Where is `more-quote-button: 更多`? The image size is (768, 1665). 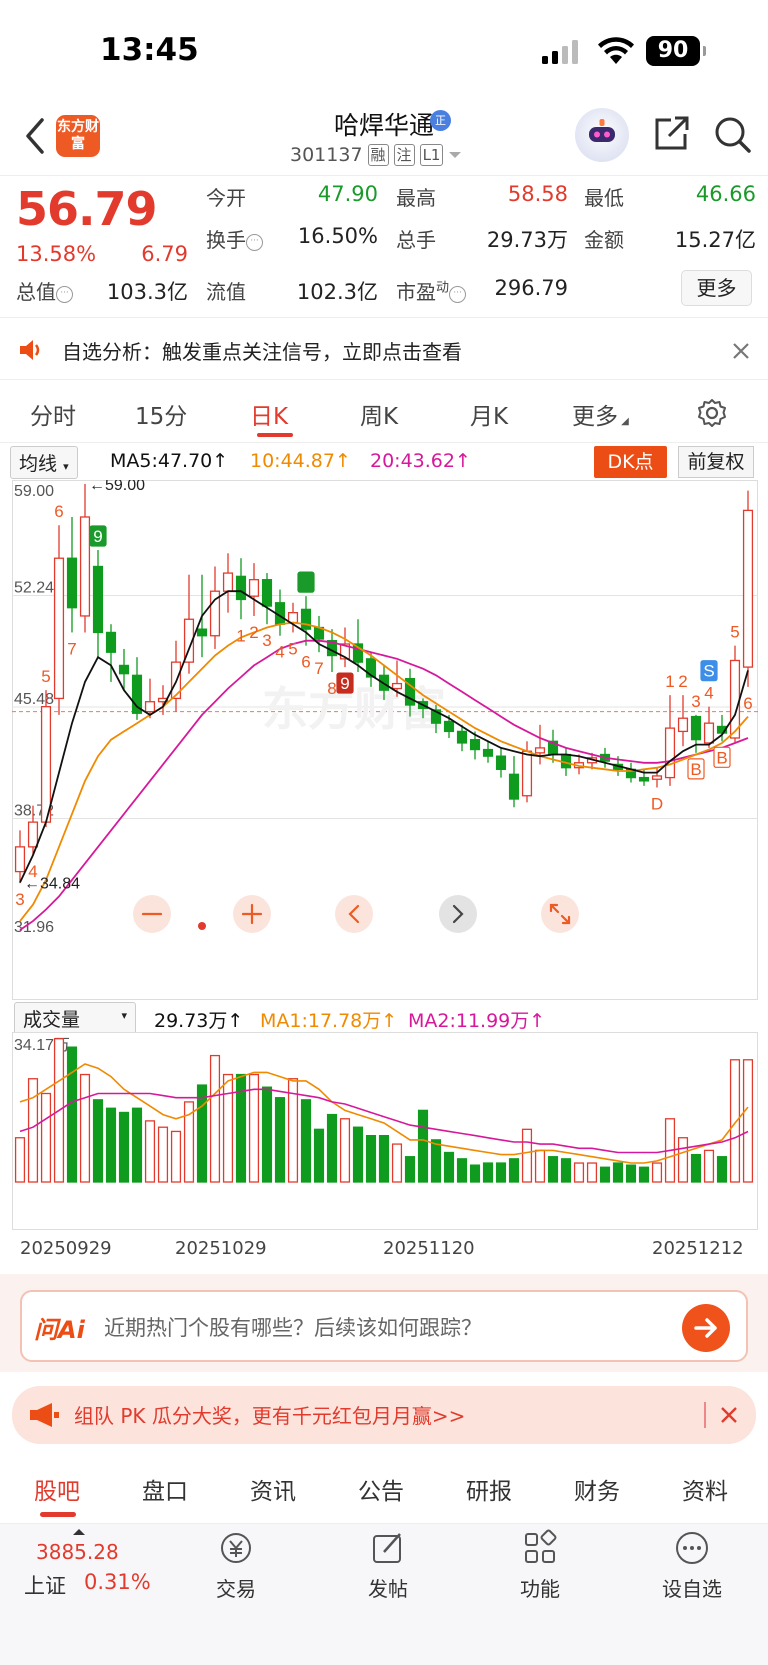
more-quote-button: 更多 is located at coordinates (716, 288).